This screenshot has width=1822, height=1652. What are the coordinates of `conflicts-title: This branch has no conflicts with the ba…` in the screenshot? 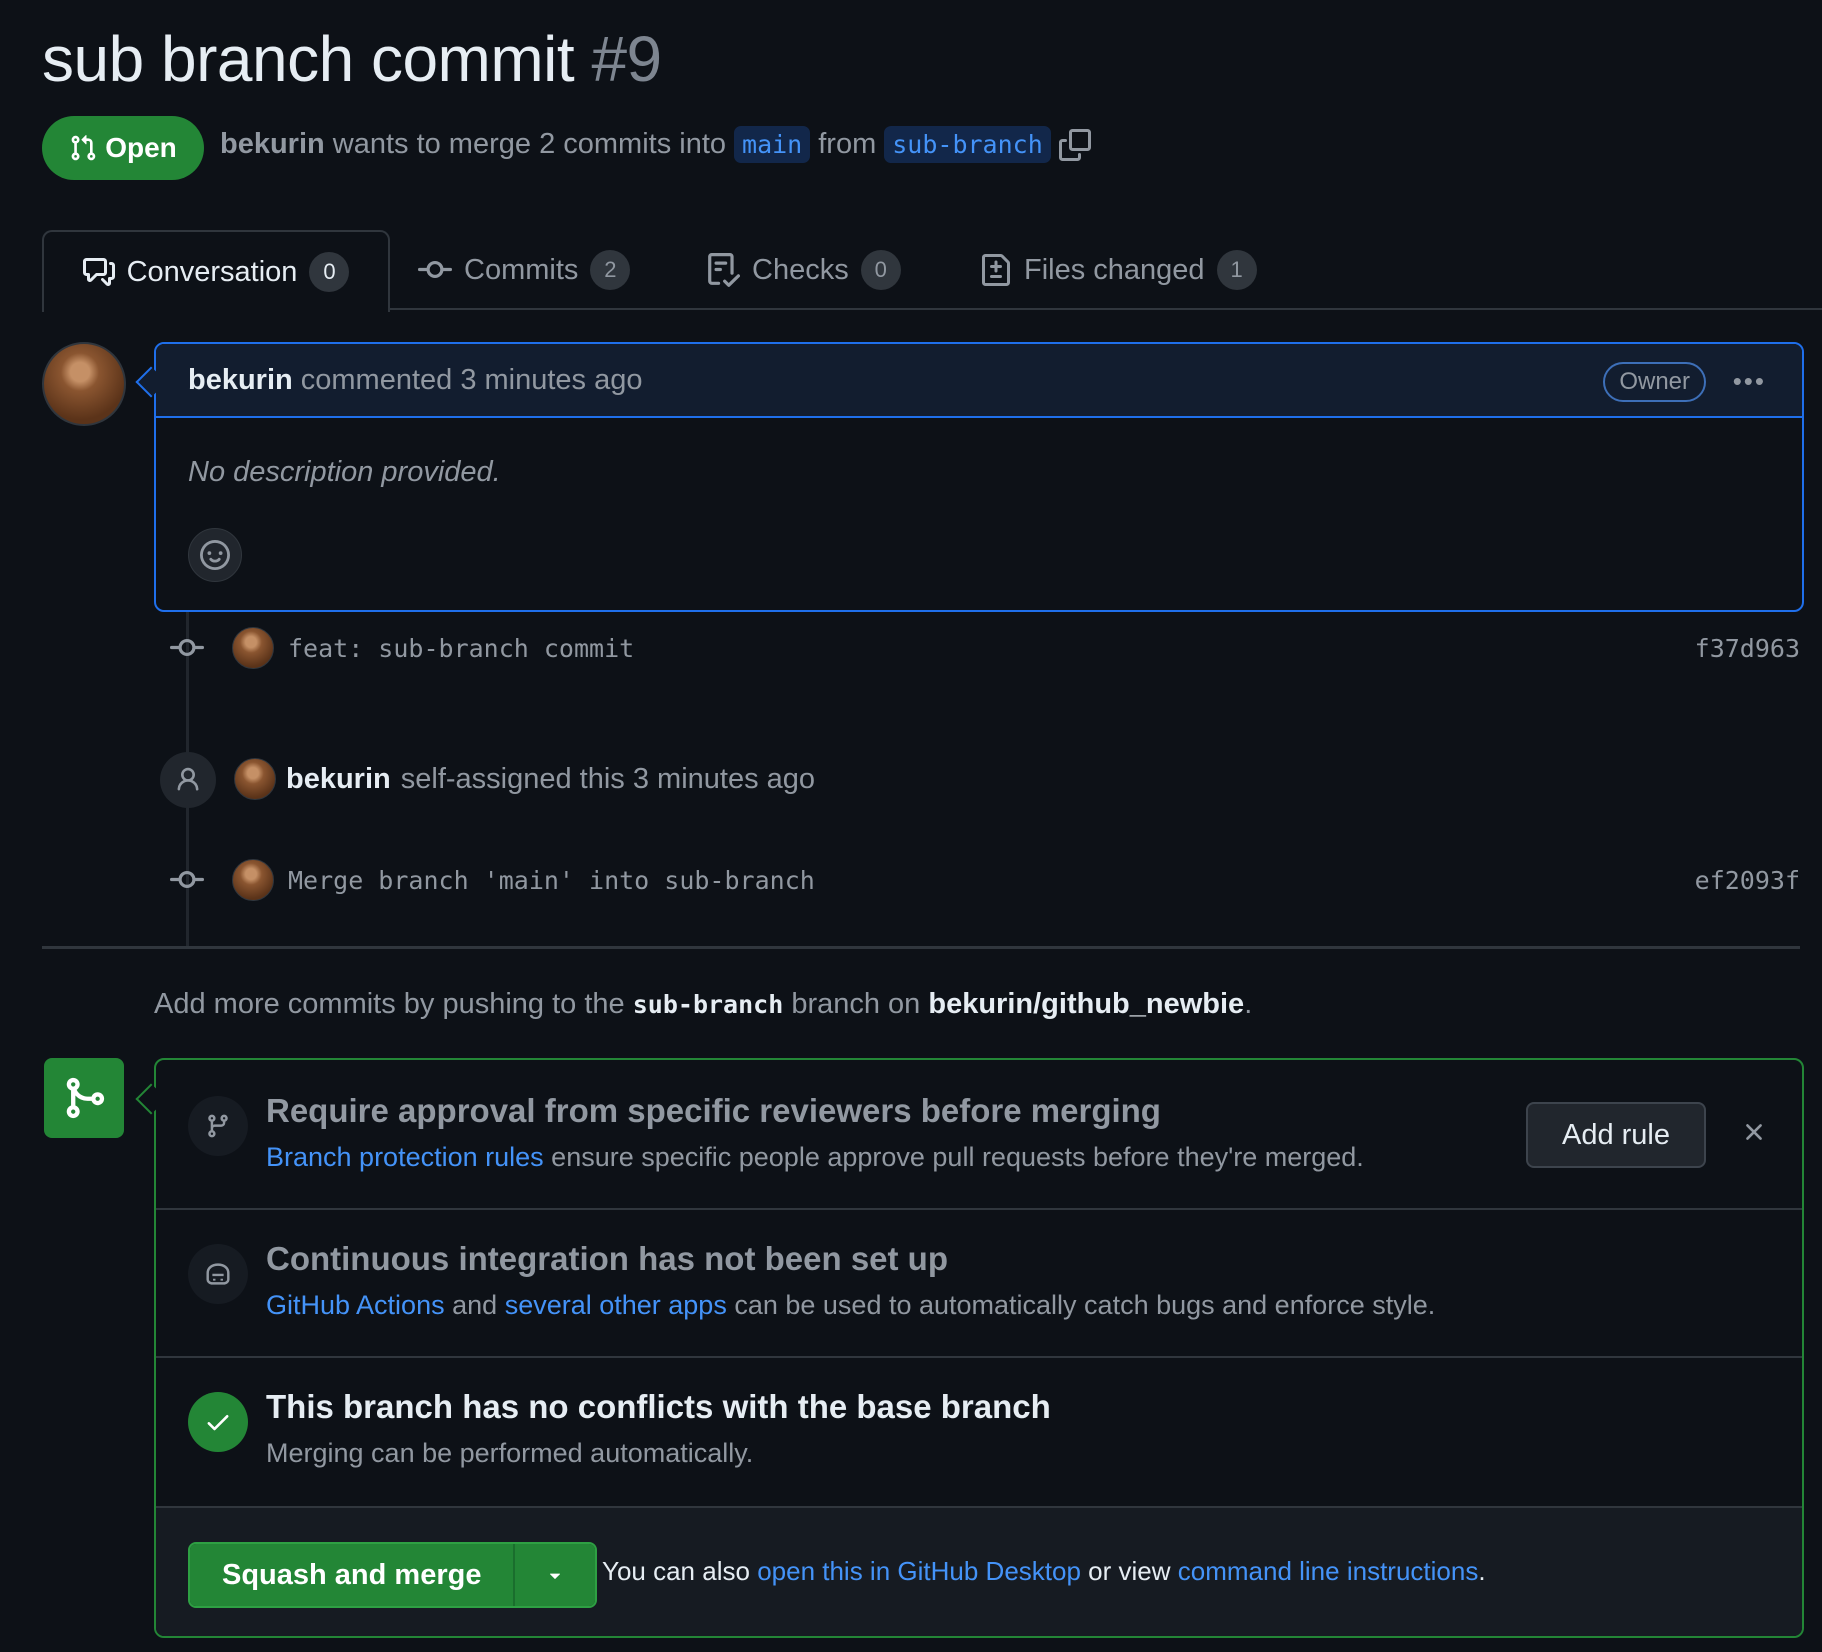 It's located at (658, 1406).